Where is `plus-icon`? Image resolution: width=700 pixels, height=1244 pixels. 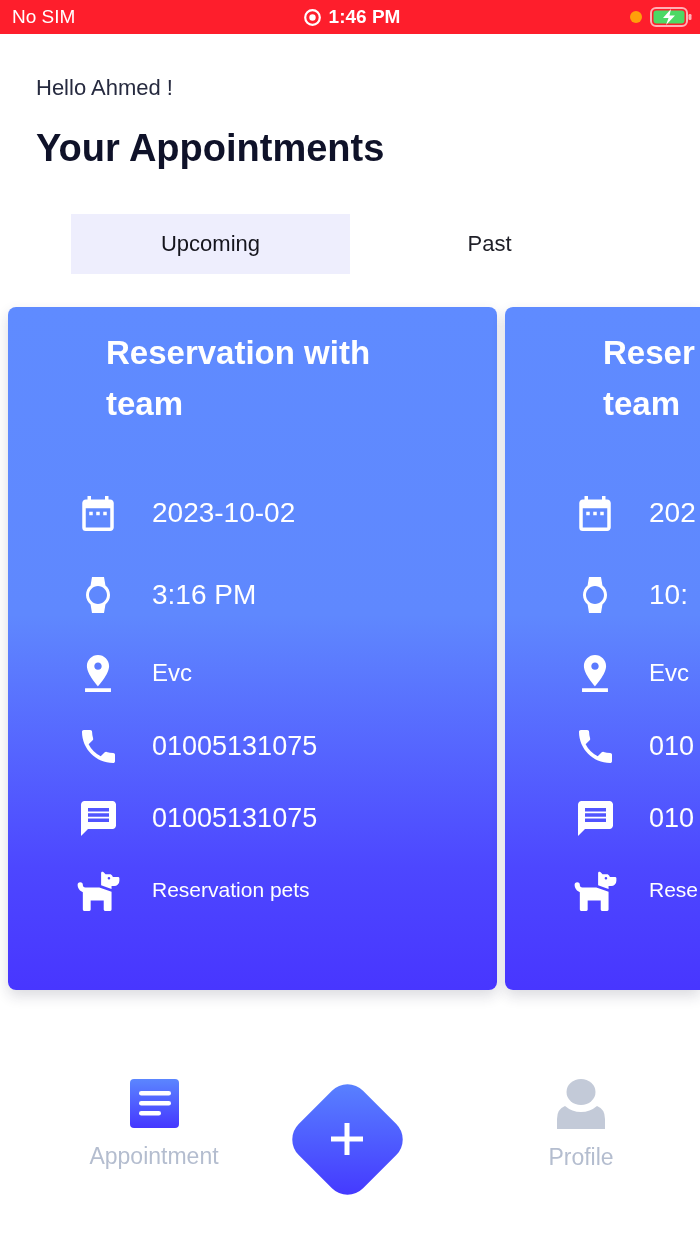 plus-icon is located at coordinates (347, 1139).